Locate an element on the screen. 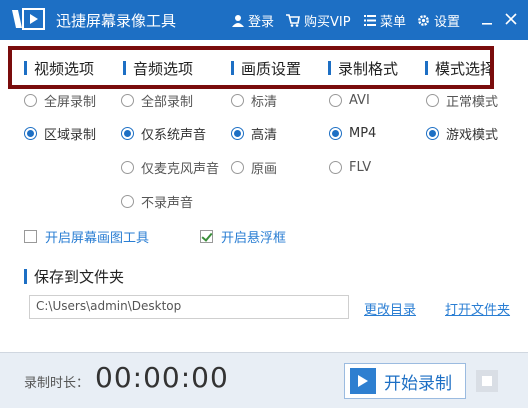 The width and height of the screenshot is (528, 408). tab-record-format: 录制格式 is located at coordinates (363, 68).